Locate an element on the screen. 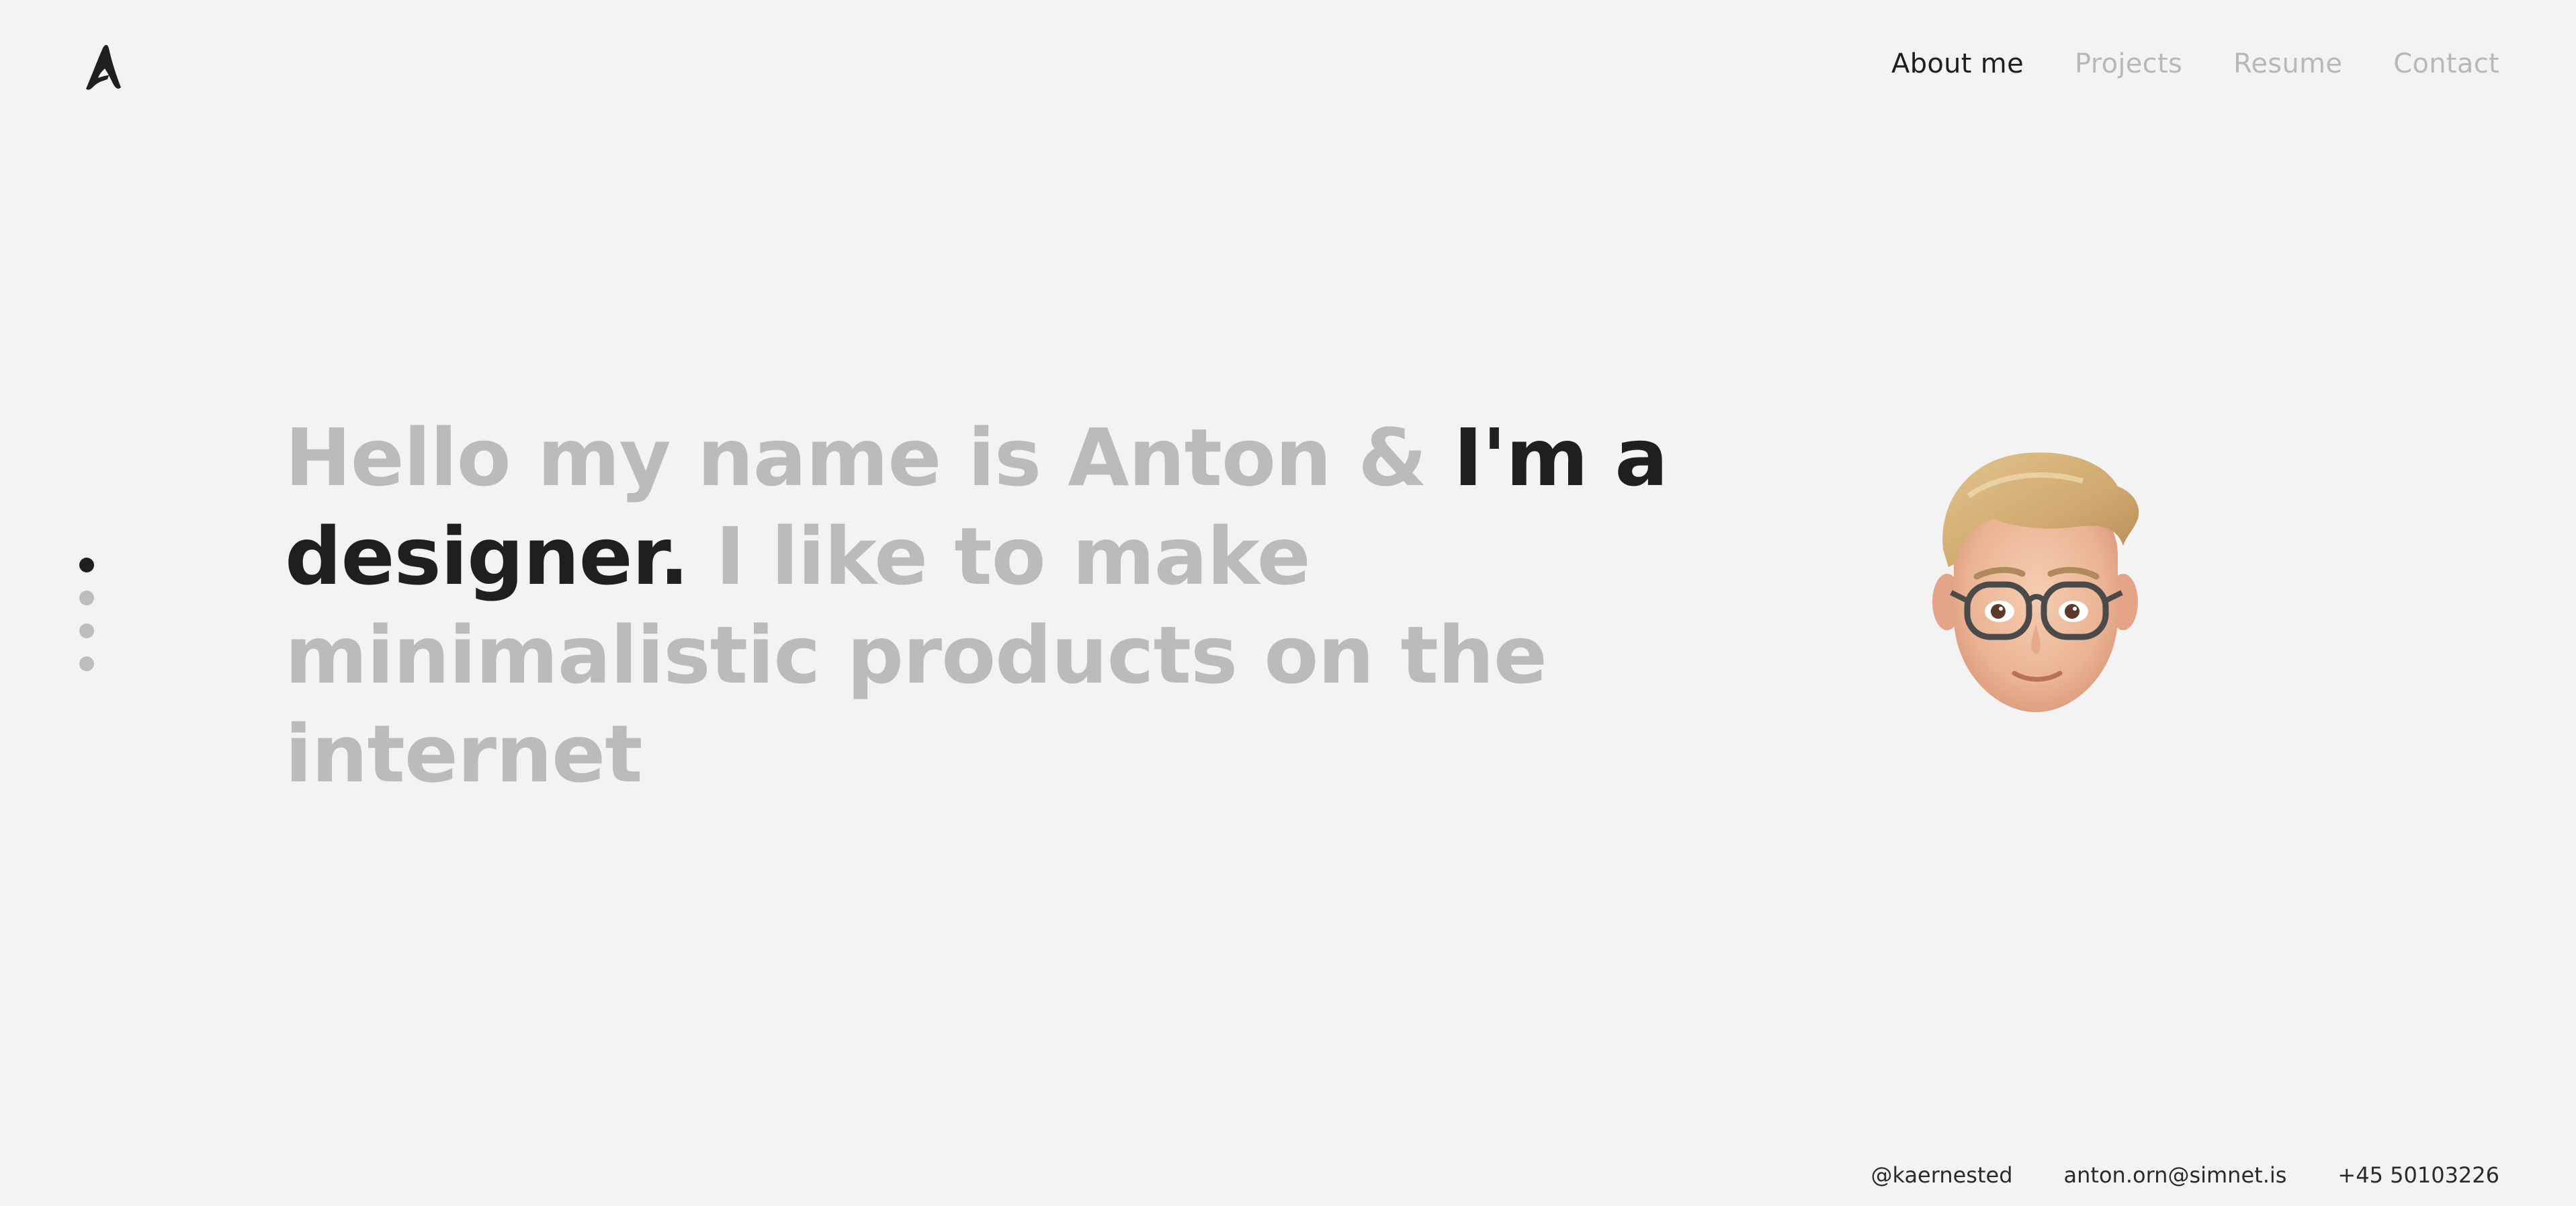 The height and width of the screenshot is (1206, 2576). home-logo-link is located at coordinates (103, 66).